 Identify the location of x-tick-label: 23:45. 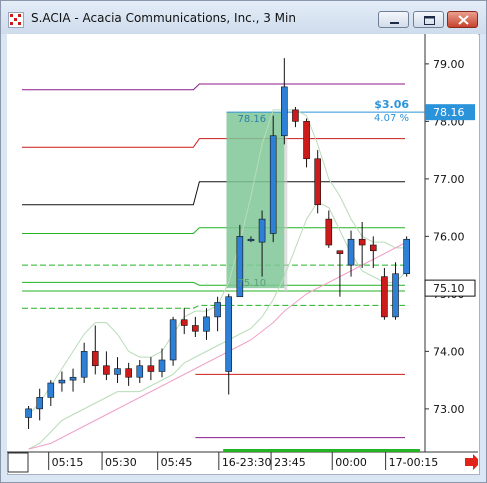
(290, 462).